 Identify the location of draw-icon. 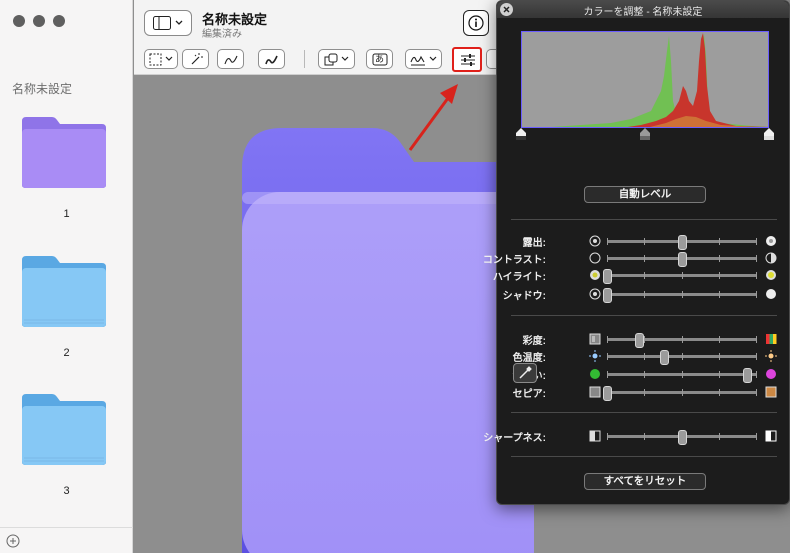
(271, 60).